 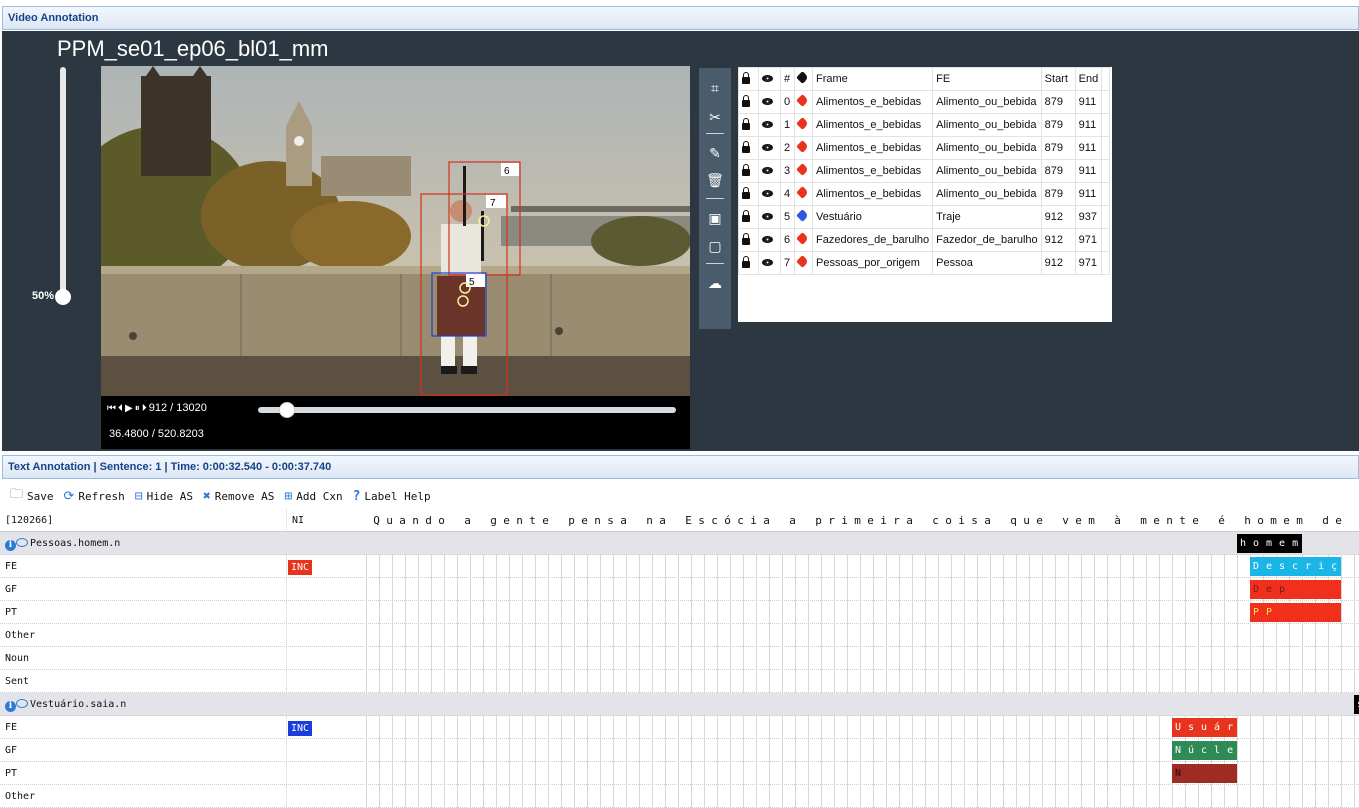 I want to click on col-id: #, so click(x=787, y=79).